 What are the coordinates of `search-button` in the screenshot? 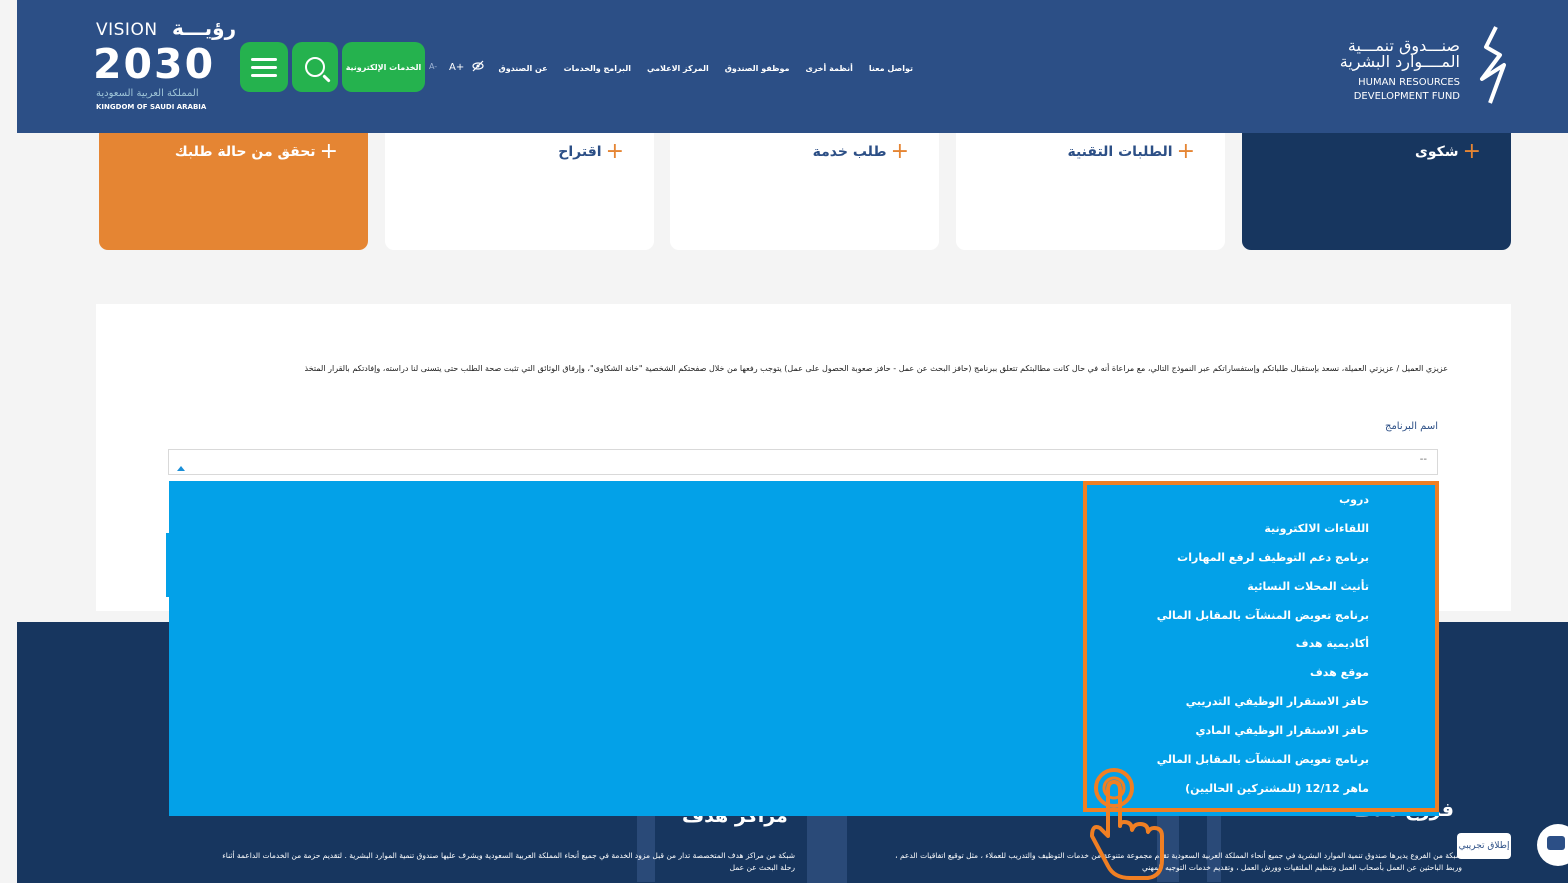 It's located at (315, 67).